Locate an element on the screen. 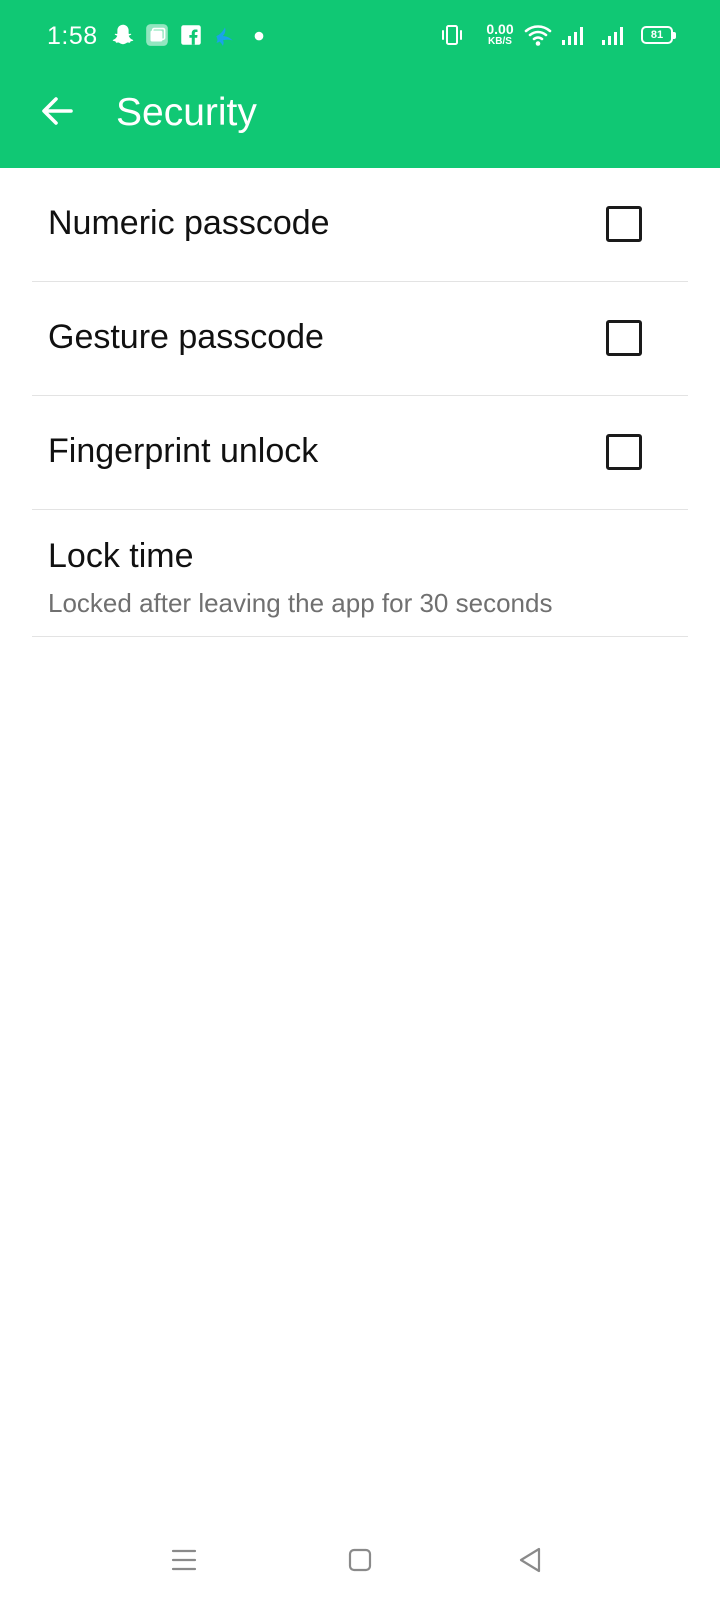 The height and width of the screenshot is (1600, 720). battery-level: 81 is located at coordinates (657, 35).